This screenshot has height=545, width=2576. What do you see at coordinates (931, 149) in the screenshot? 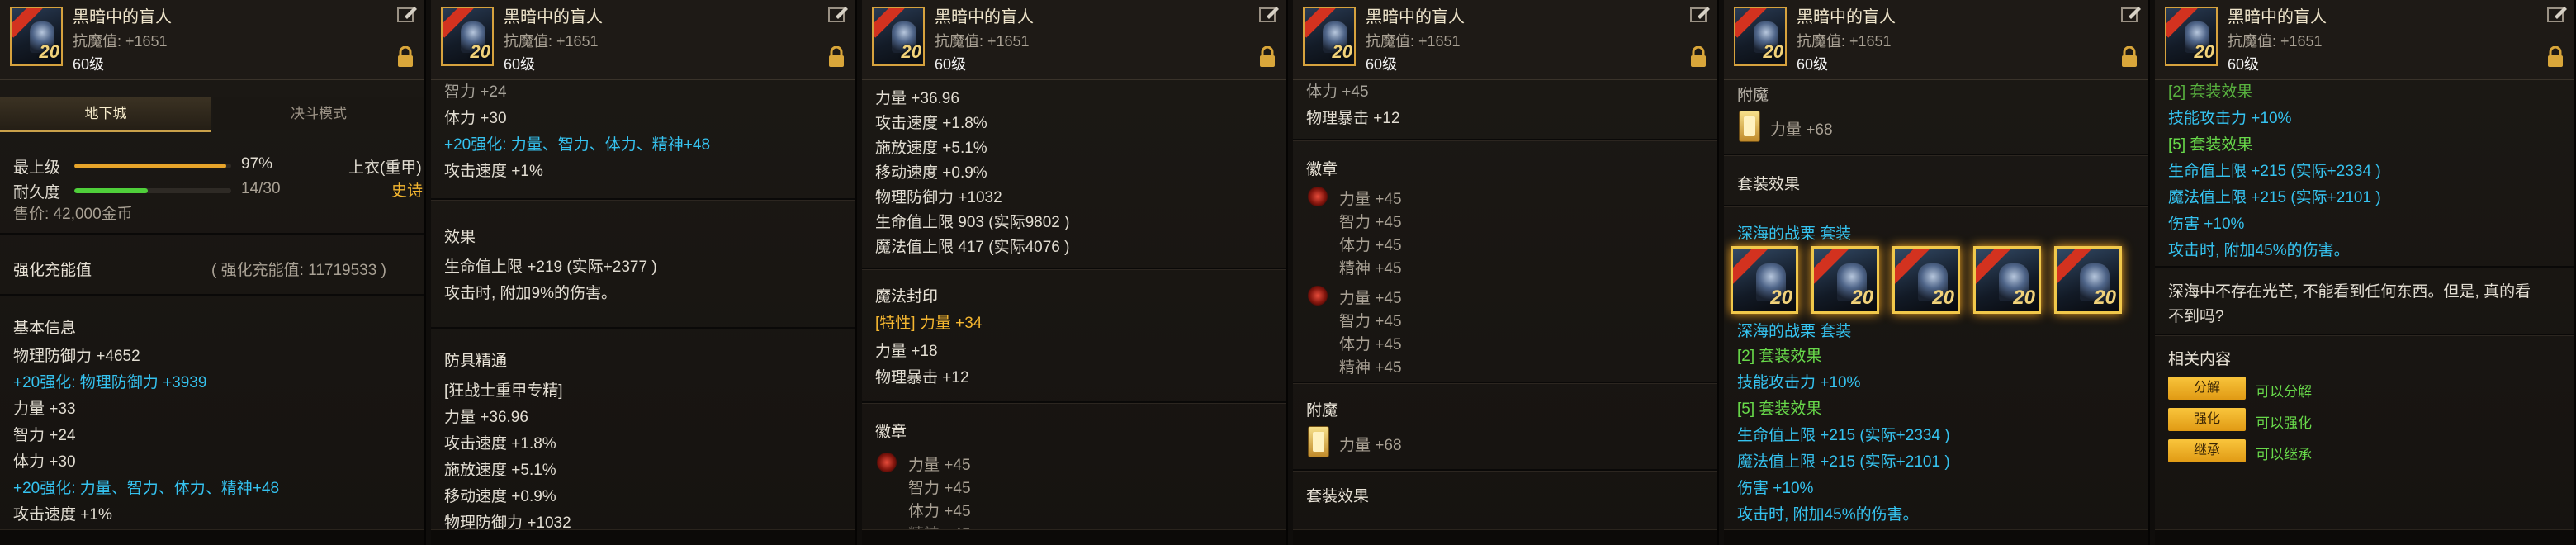
I see `mastery-line: 施放速度 +5.1%` at bounding box center [931, 149].